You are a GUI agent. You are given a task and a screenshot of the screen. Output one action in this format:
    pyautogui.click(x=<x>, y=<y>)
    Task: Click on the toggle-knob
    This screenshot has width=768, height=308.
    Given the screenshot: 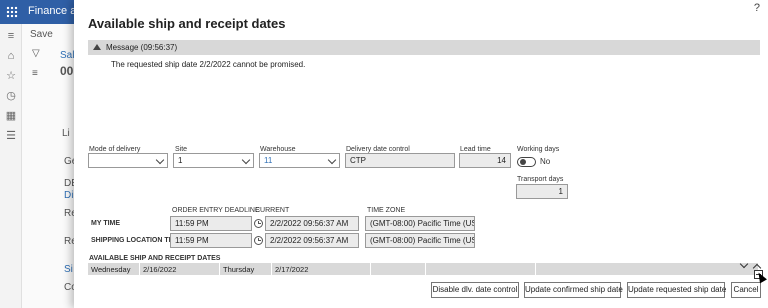 What is the action you would take?
    pyautogui.click(x=523, y=162)
    